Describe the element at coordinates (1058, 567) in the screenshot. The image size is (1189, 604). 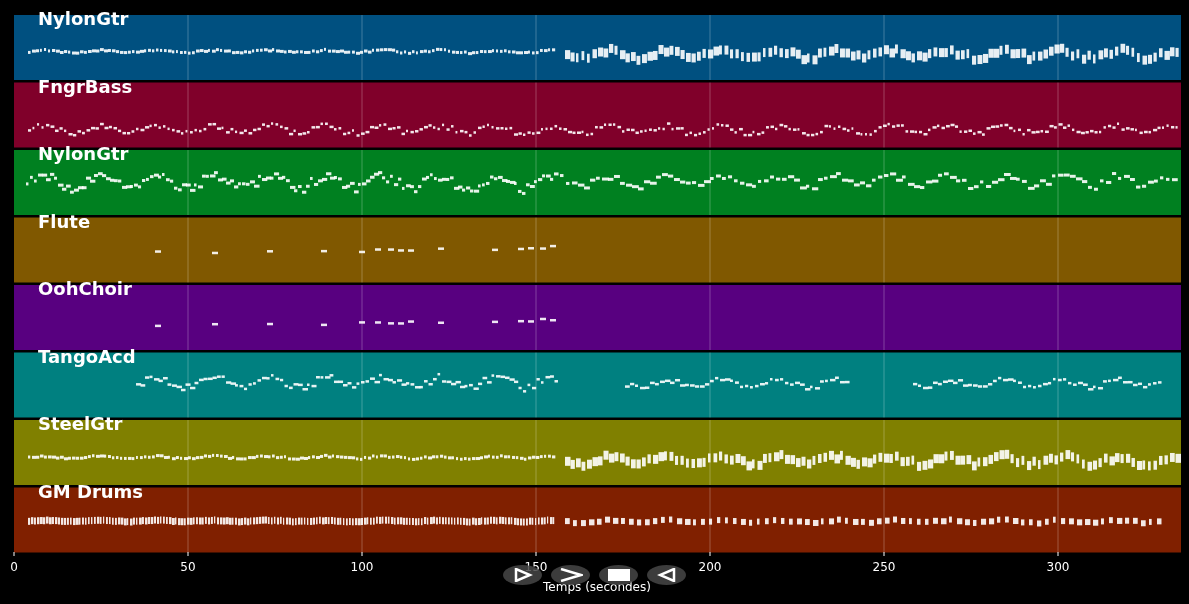
I see `tick-label: 300` at that location.